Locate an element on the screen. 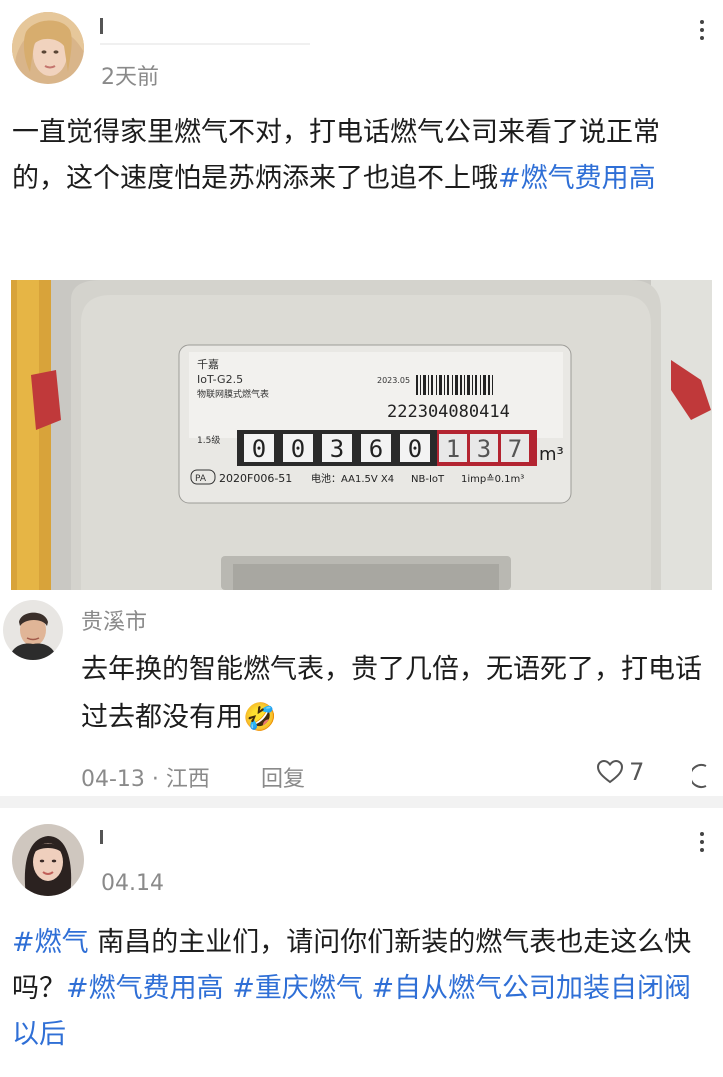  meter-network: NB-IoT is located at coordinates (428, 479).